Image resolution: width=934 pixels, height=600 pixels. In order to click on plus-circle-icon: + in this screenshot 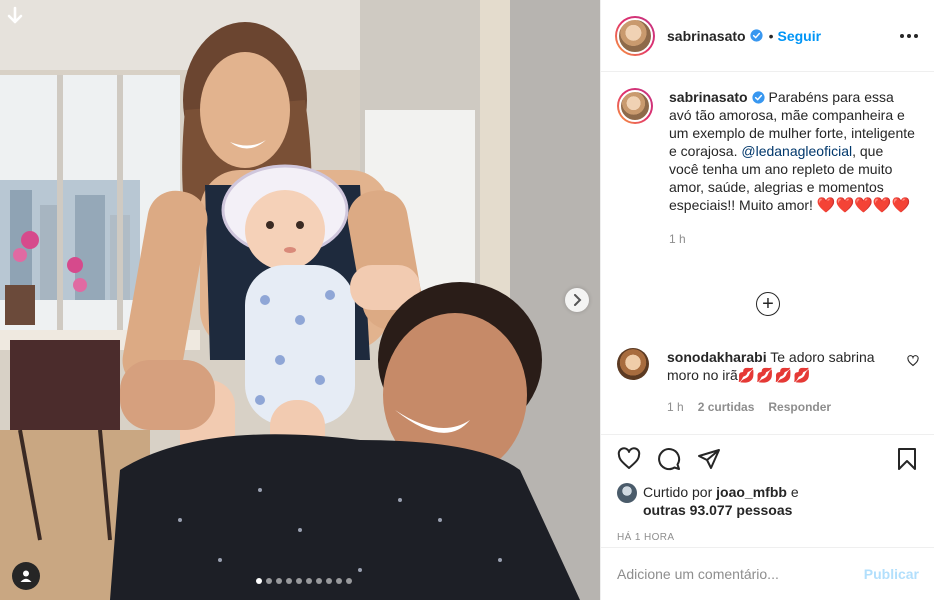, I will do `click(768, 304)`.